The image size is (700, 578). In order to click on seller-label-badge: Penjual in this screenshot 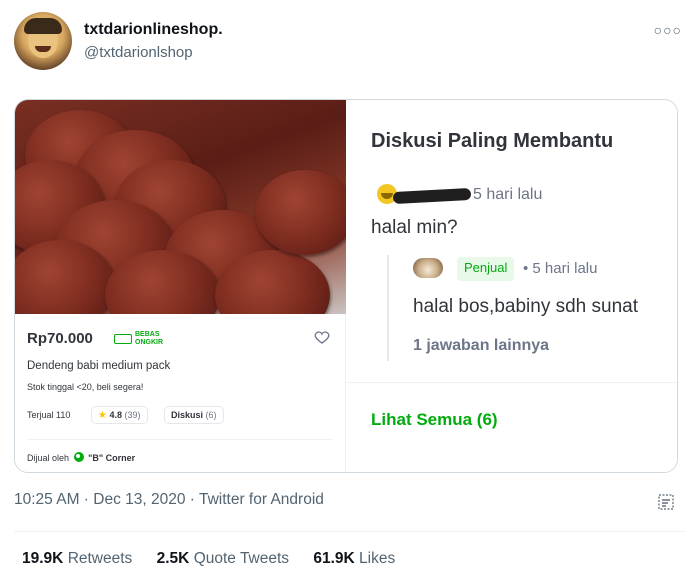, I will do `click(486, 269)`.